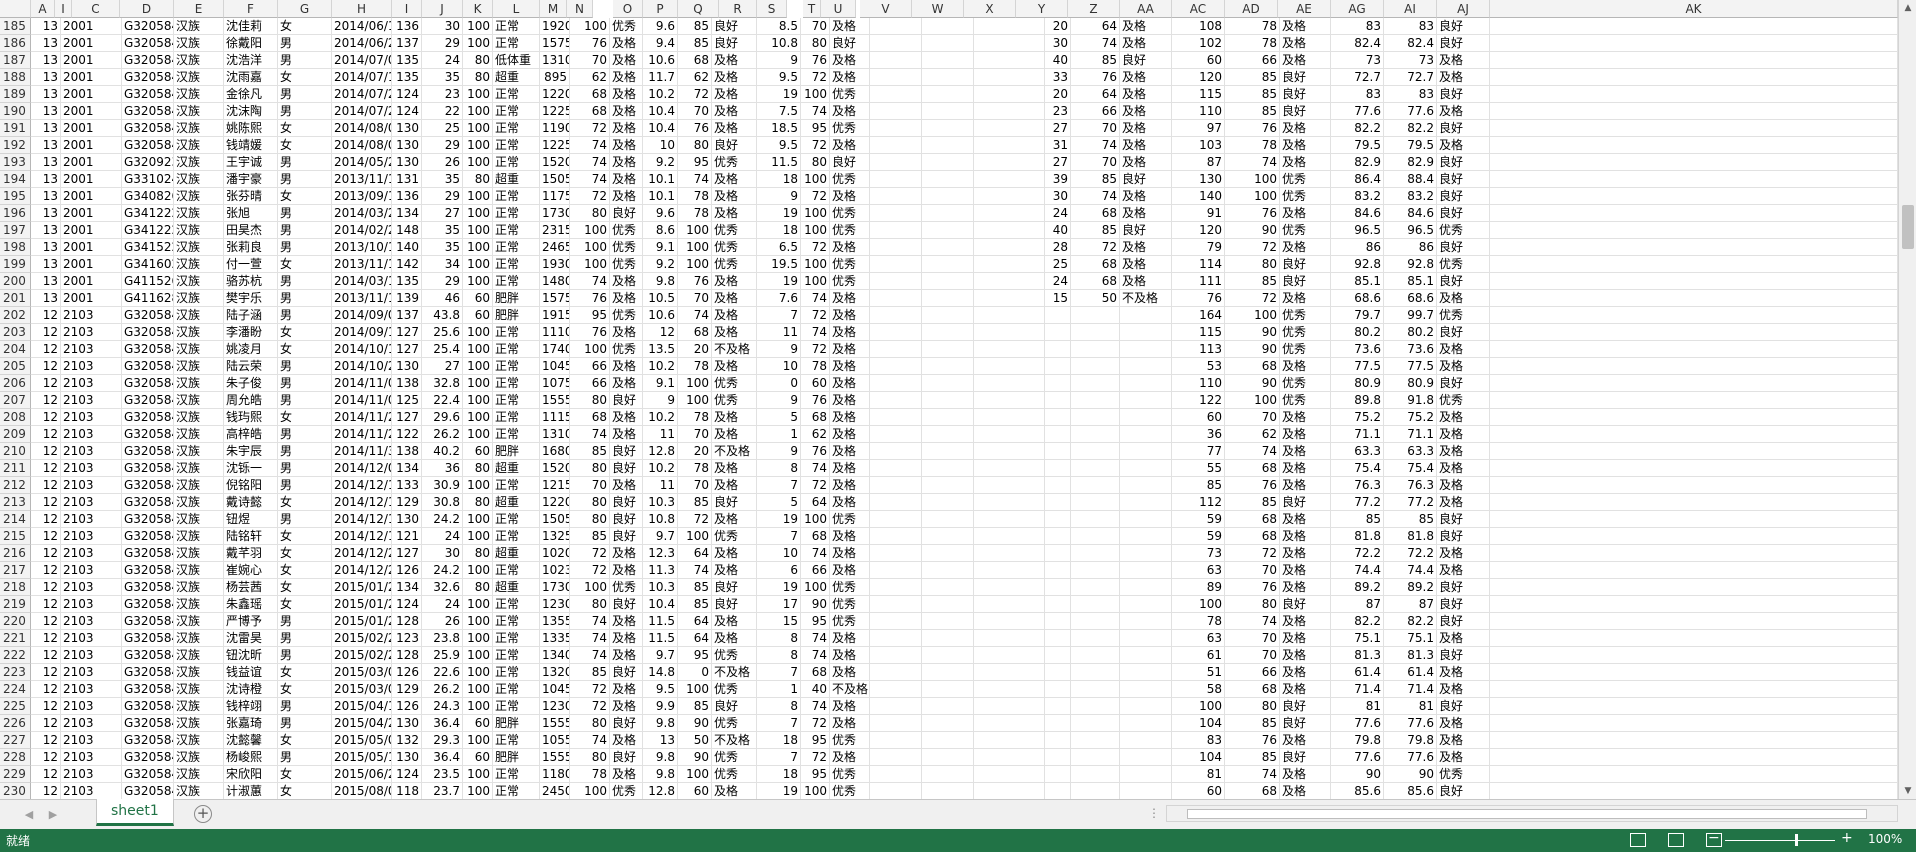  I want to click on cell: 10.8, so click(779, 43).